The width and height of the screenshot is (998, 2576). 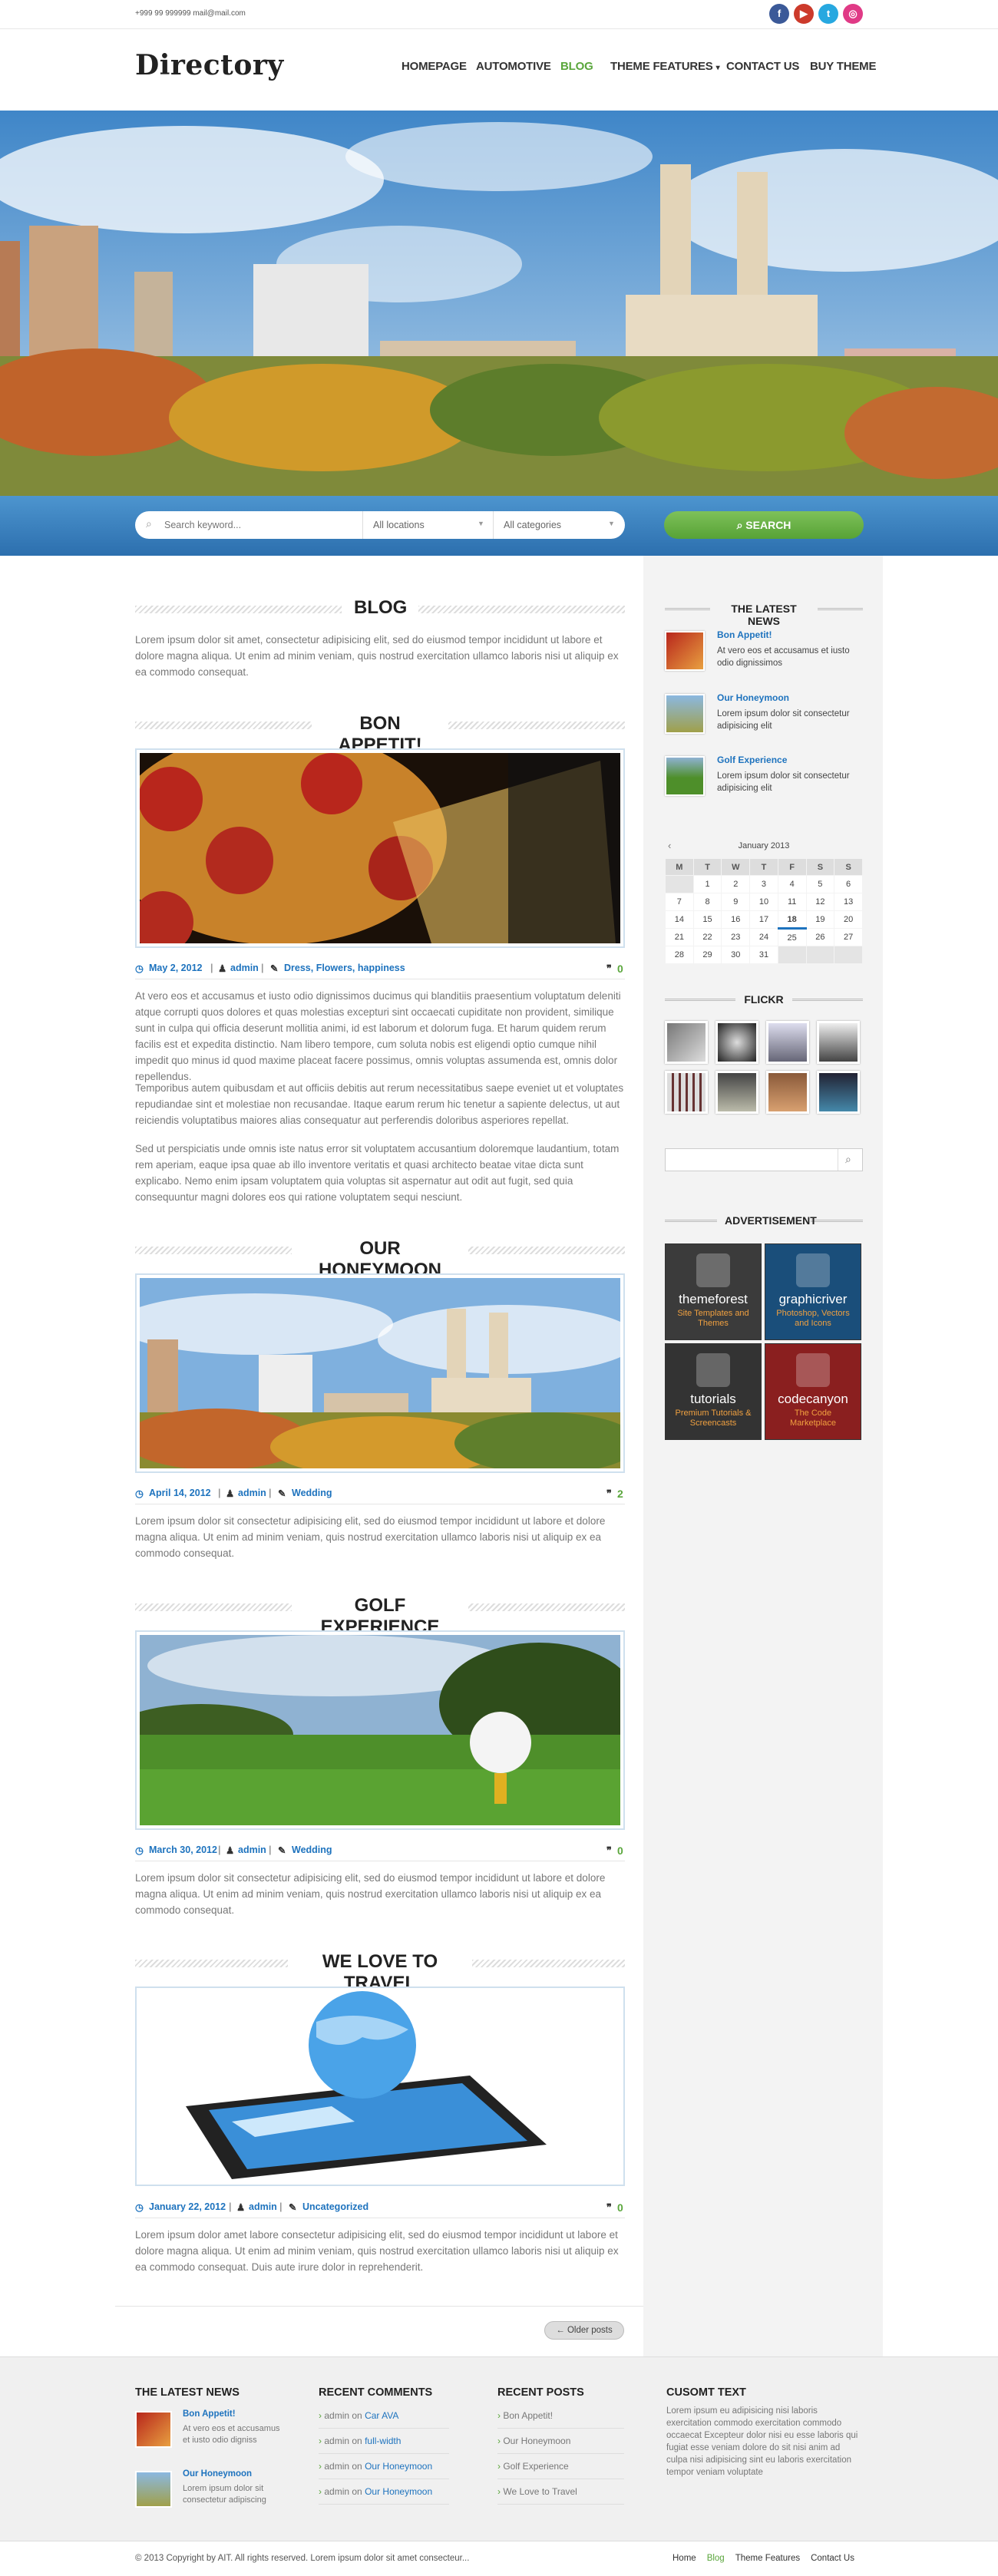 What do you see at coordinates (763, 955) in the screenshot?
I see `calendar-day: 31` at bounding box center [763, 955].